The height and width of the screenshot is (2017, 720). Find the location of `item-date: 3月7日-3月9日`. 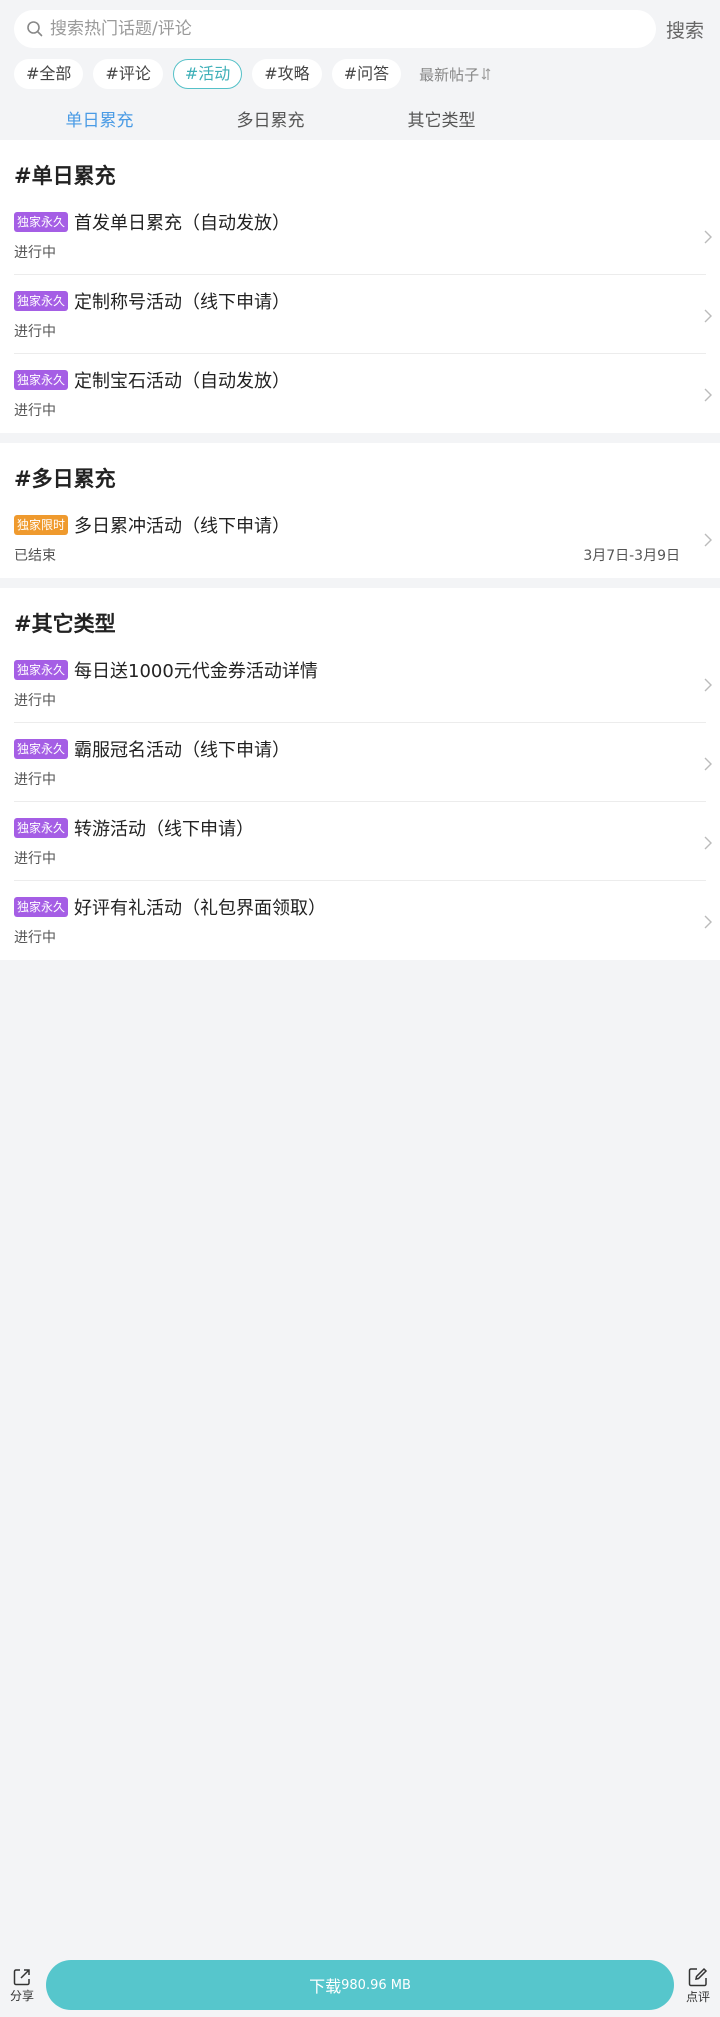

item-date: 3月7日-3月9日 is located at coordinates (631, 556).